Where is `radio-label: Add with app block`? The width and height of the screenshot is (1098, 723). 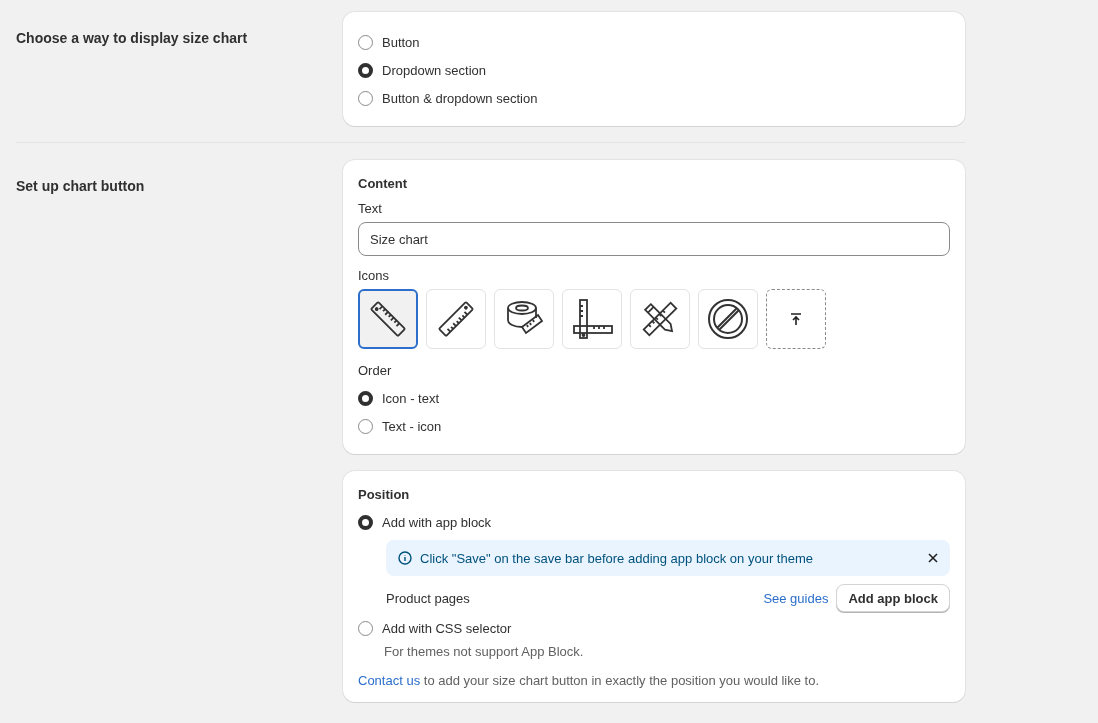 radio-label: Add with app block is located at coordinates (437, 522).